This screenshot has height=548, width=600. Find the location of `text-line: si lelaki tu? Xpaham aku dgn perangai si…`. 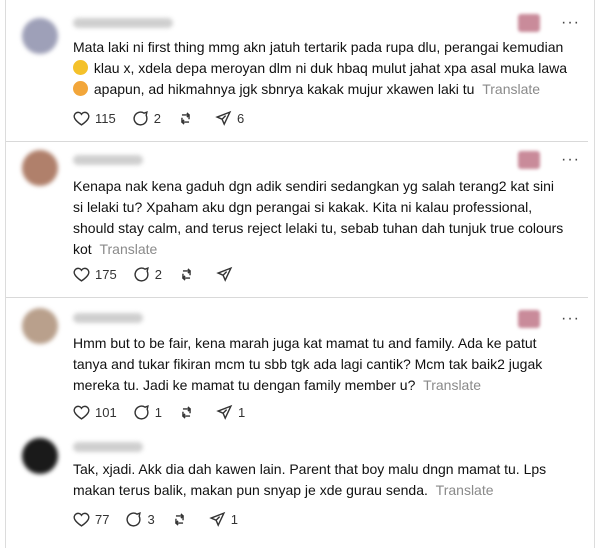

text-line: si lelaki tu? Xpaham aku dgn perangai si… is located at coordinates (303, 207).